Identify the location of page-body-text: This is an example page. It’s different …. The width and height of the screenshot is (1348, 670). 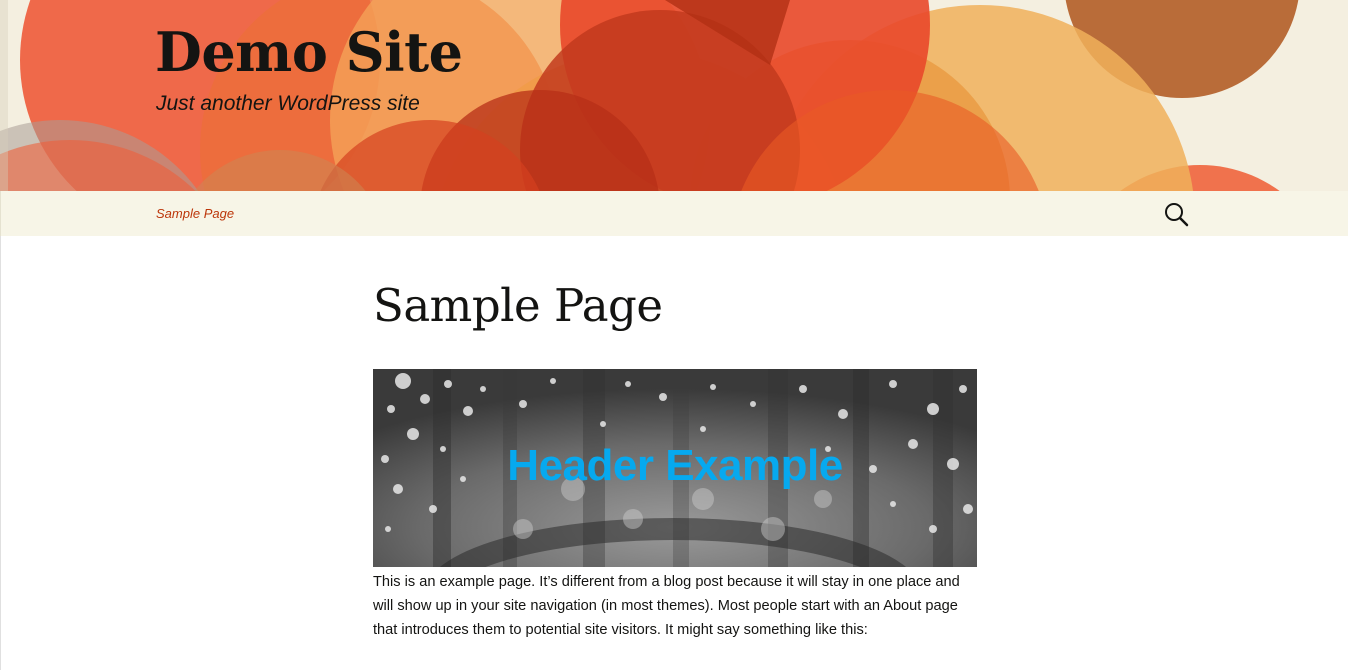
(666, 606).